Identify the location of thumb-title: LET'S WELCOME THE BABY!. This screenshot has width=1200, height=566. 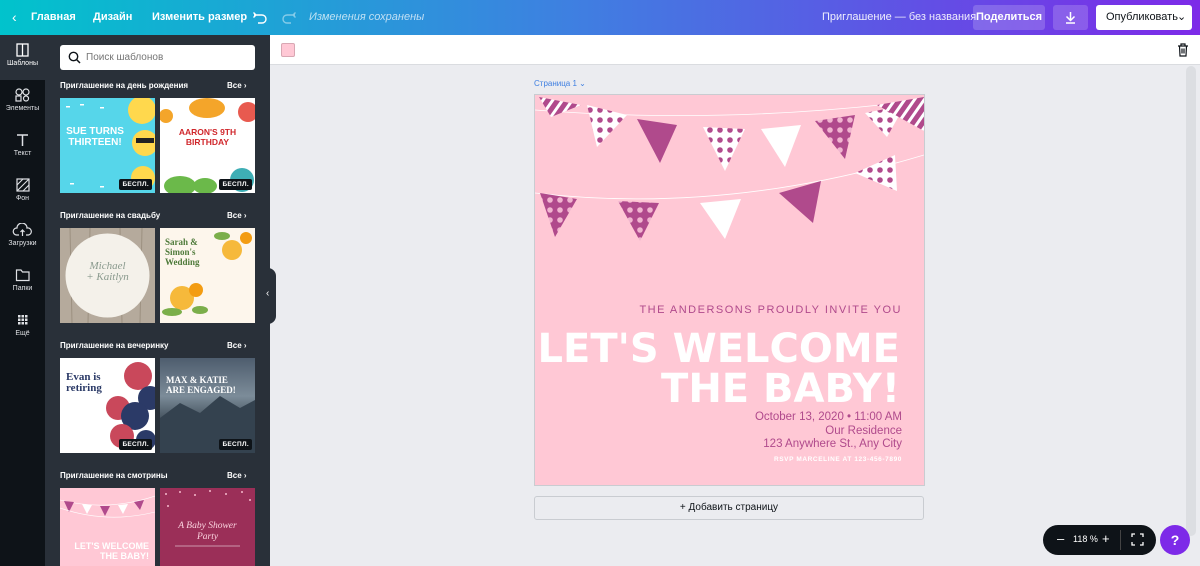
(111, 551).